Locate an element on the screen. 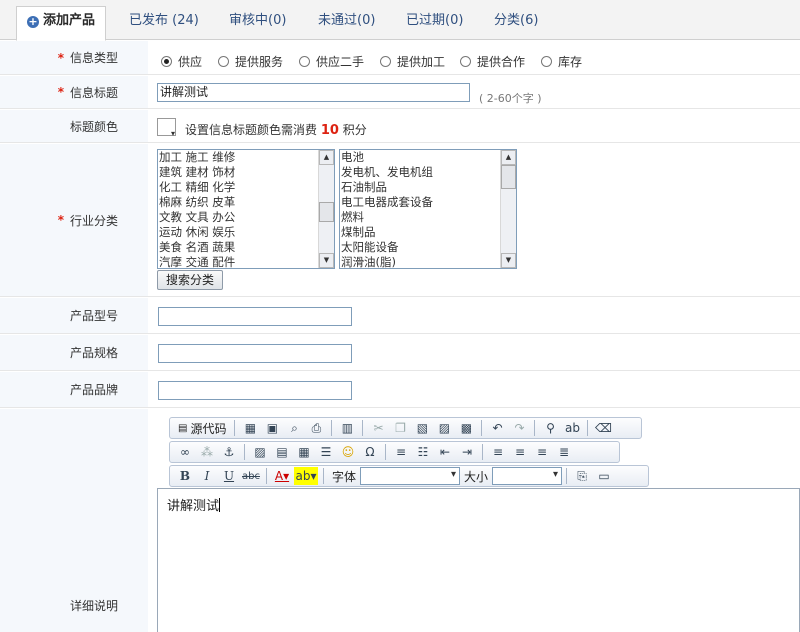 The width and height of the screenshot is (800, 632). bold-icon: B is located at coordinates (185, 476).